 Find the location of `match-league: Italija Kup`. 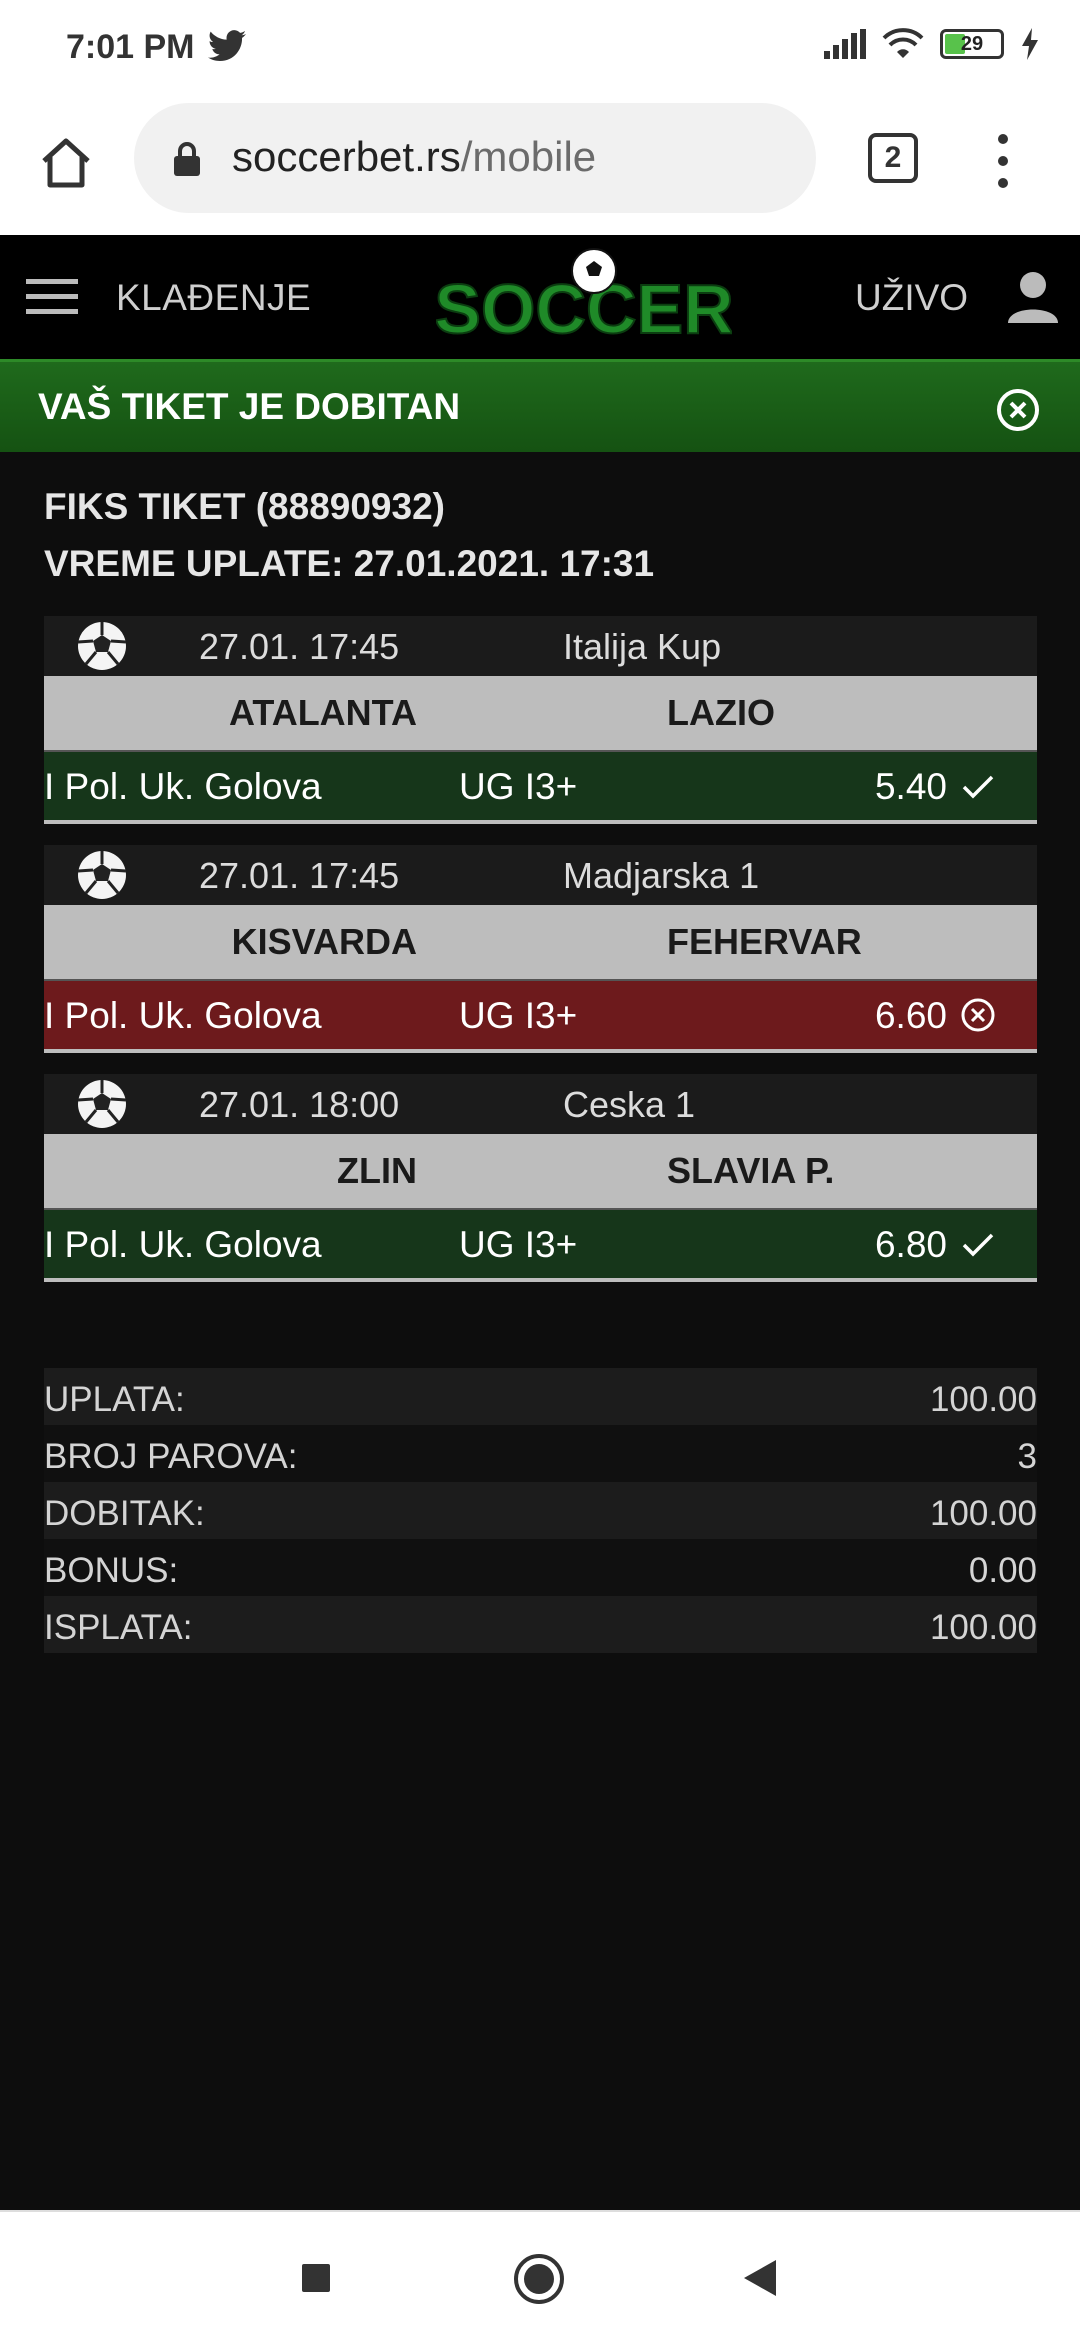

match-league: Italija Kup is located at coordinates (642, 646).